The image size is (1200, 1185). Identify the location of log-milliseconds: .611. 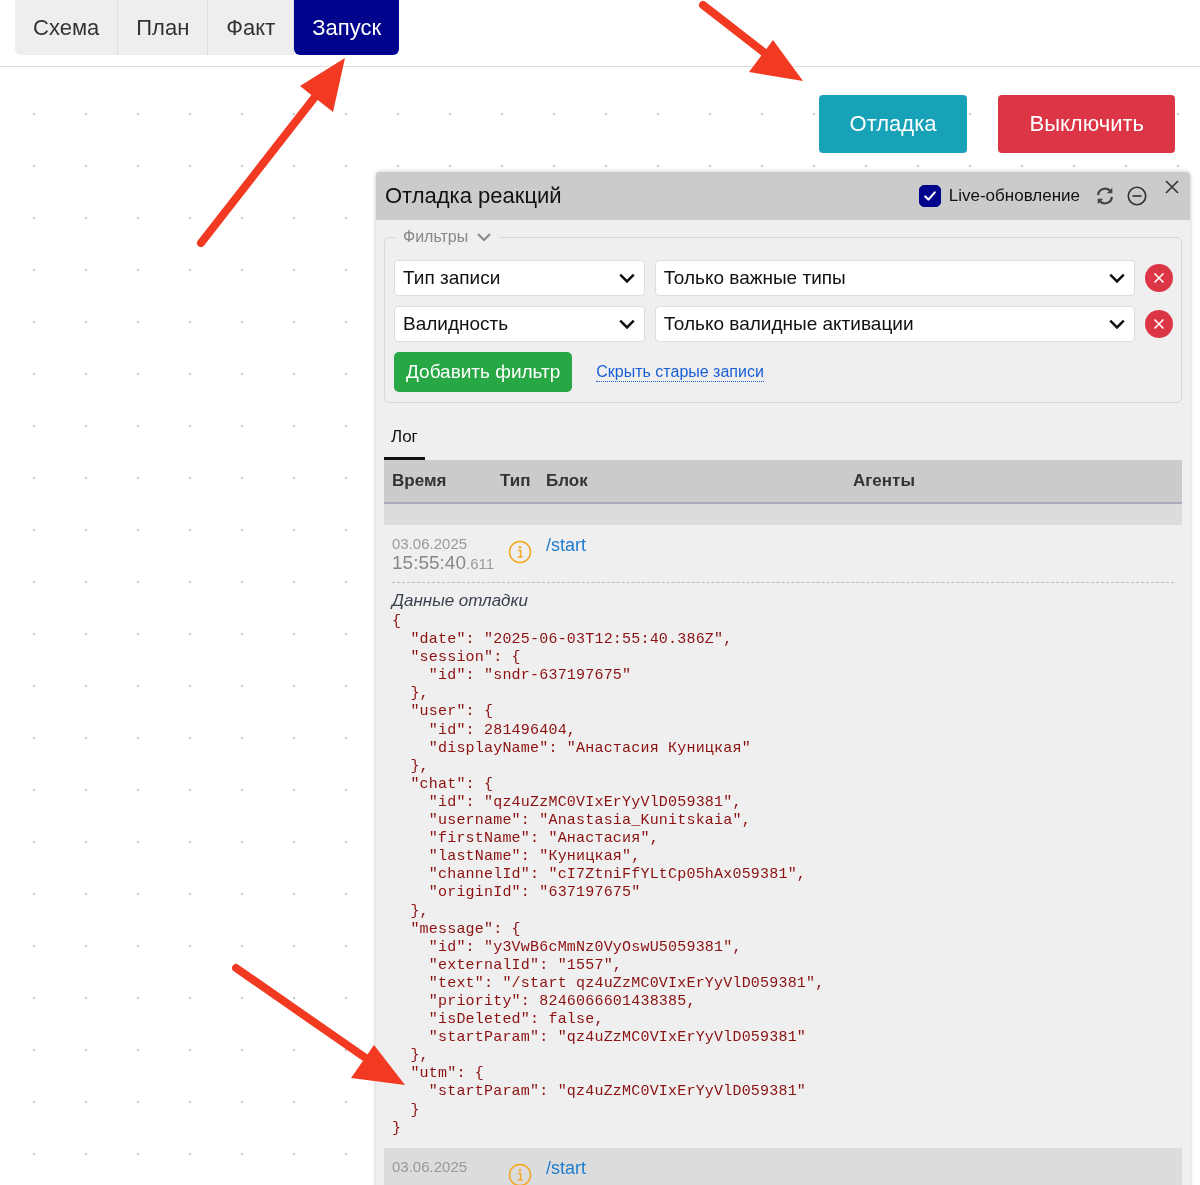
(480, 563).